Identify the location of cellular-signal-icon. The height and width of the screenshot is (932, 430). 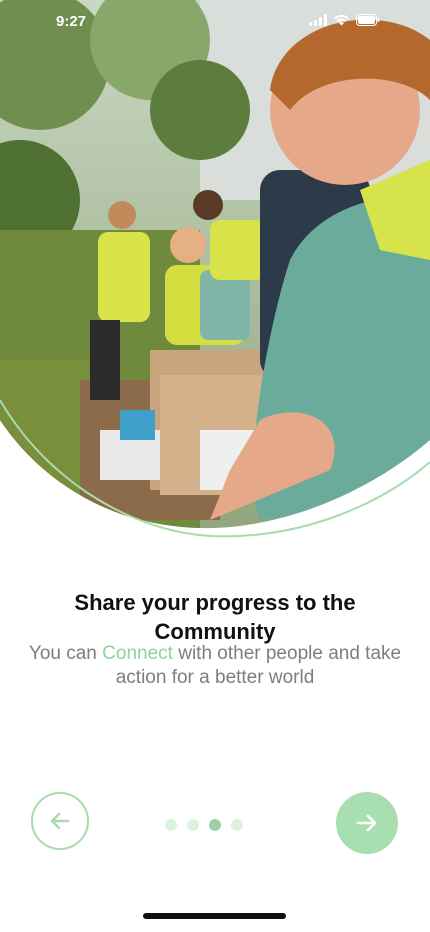
(318, 20).